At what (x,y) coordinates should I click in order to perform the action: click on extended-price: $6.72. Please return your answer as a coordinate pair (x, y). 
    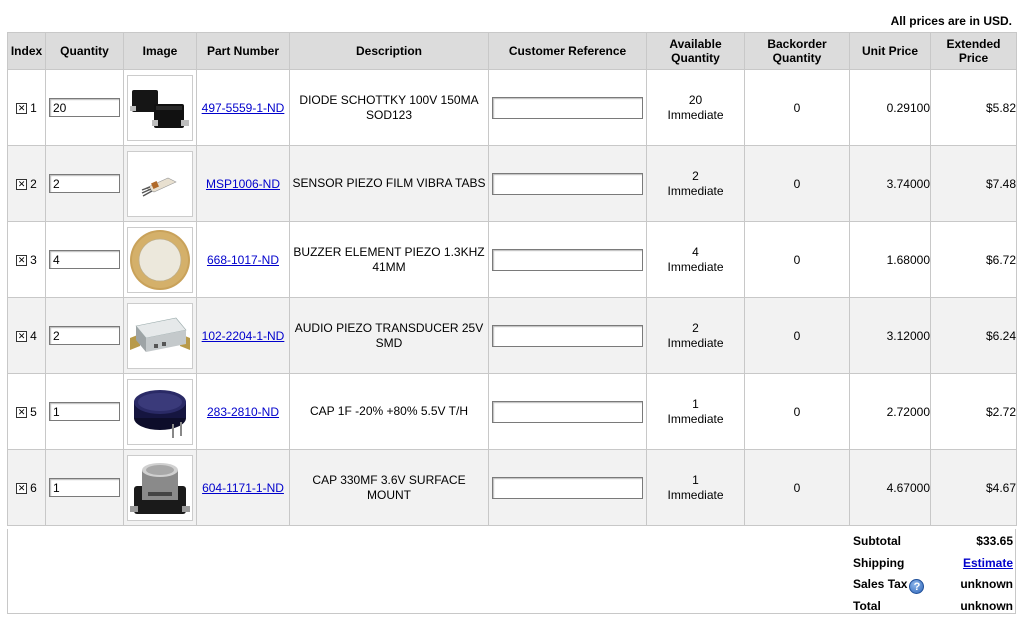
    Looking at the image, I should click on (973, 259).